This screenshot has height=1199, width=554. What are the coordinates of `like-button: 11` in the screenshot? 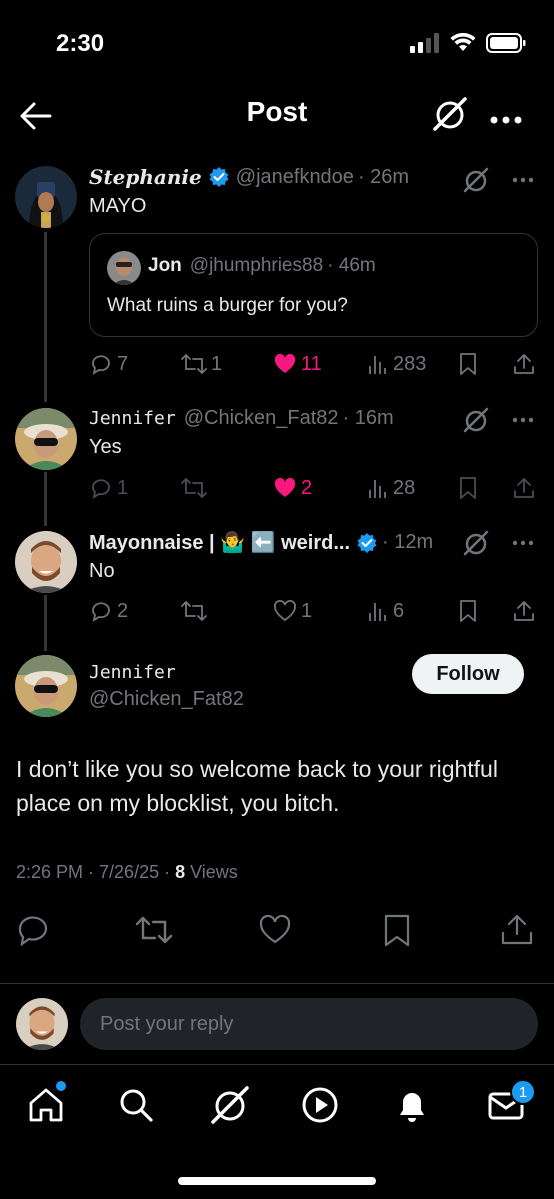 It's located at (297, 364).